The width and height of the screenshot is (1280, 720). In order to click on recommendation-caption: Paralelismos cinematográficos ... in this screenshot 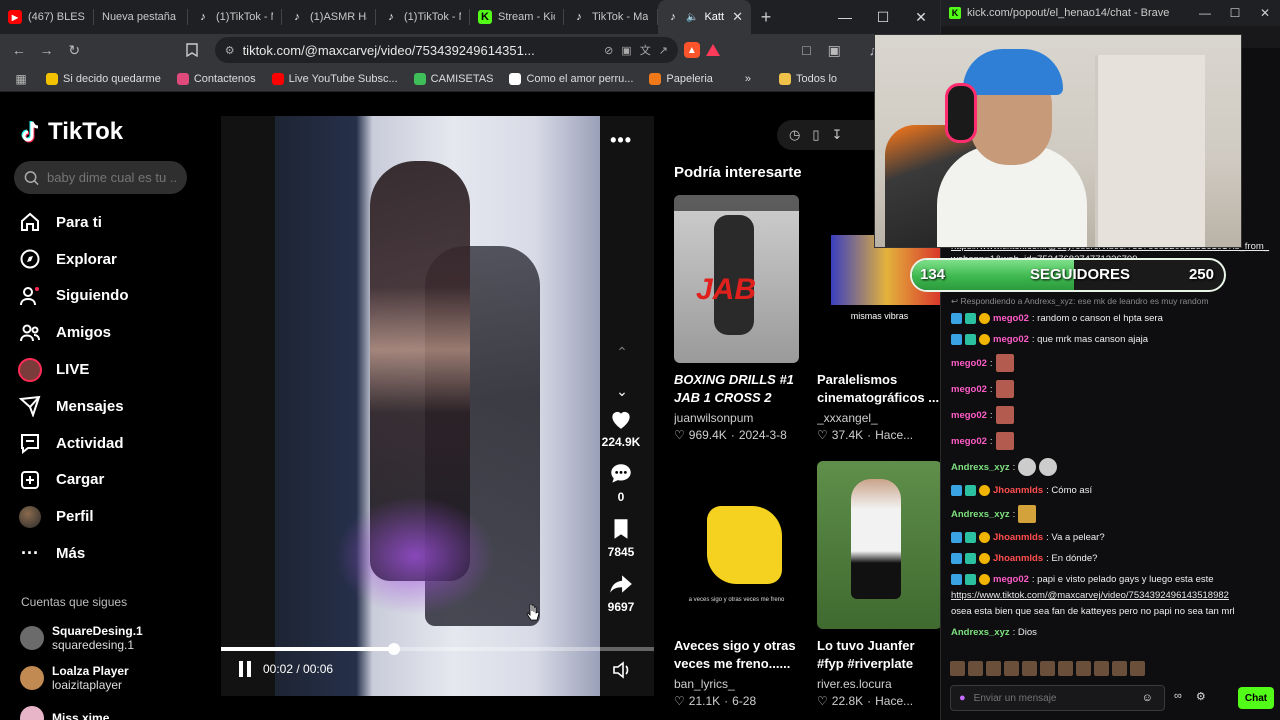, I will do `click(878, 389)`.